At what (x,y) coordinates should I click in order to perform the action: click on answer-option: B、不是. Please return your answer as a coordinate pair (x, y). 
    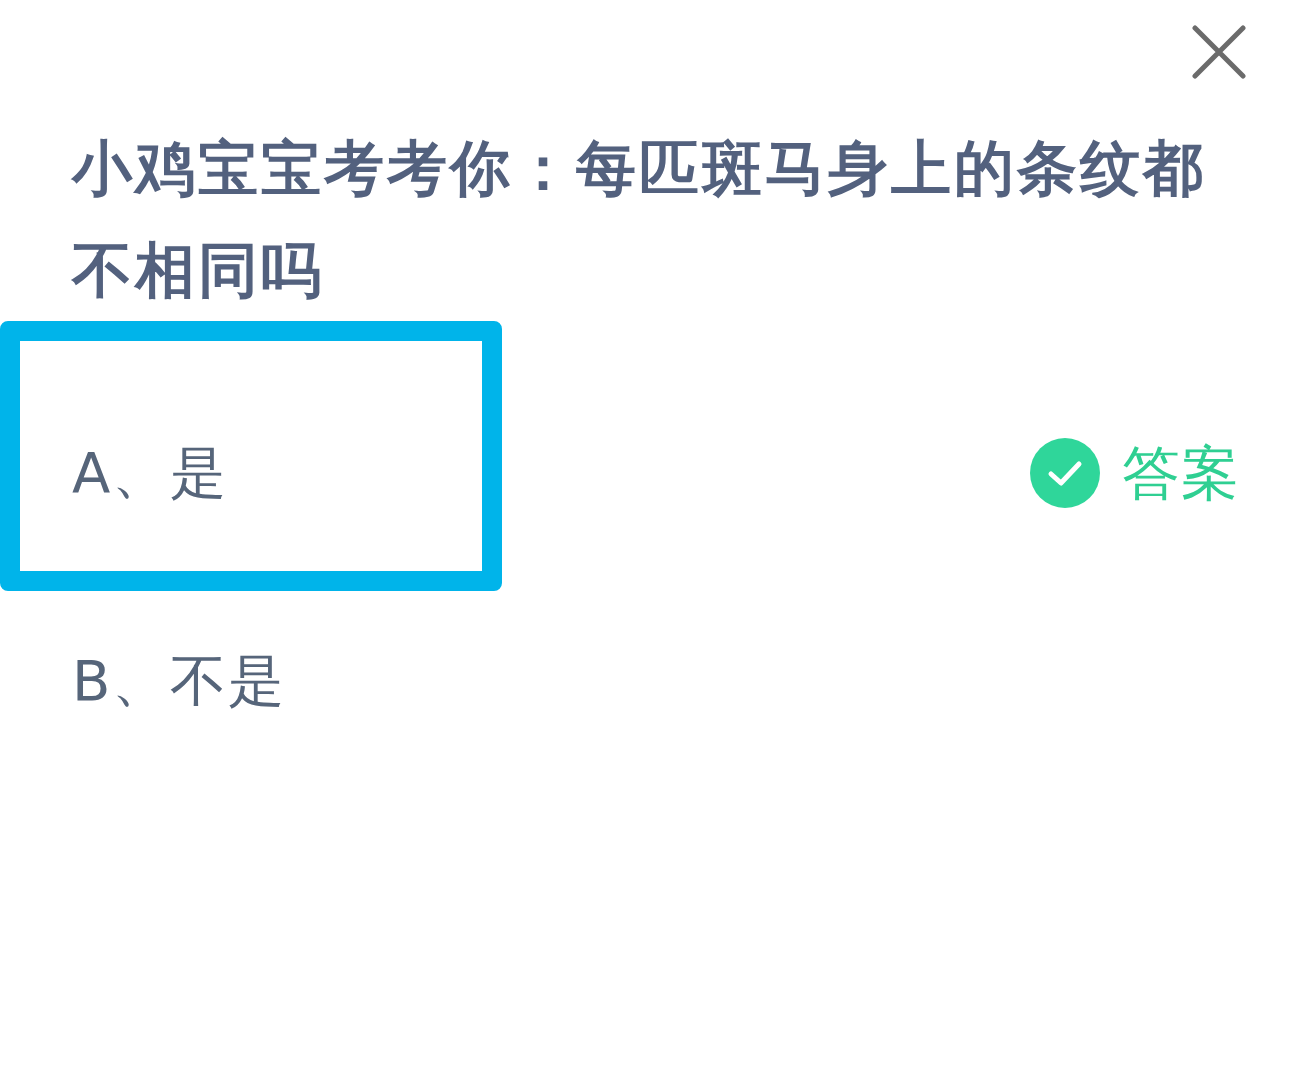
    Looking at the image, I should click on (143, 681).